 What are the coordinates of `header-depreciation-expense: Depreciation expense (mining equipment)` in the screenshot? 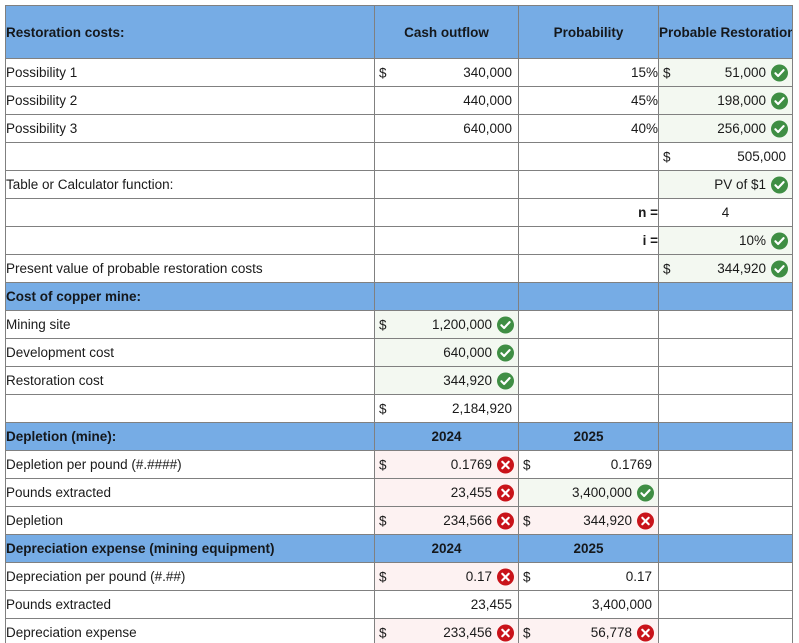 It's located at (190, 548).